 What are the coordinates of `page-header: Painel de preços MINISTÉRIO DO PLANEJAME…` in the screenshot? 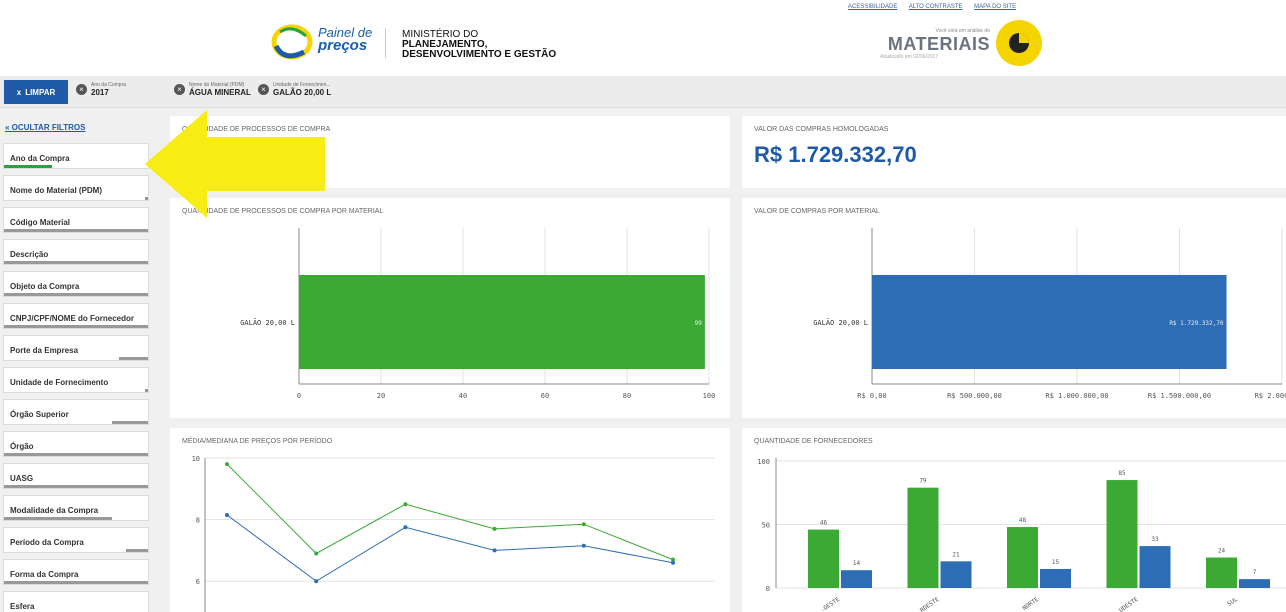 It's located at (643, 38).